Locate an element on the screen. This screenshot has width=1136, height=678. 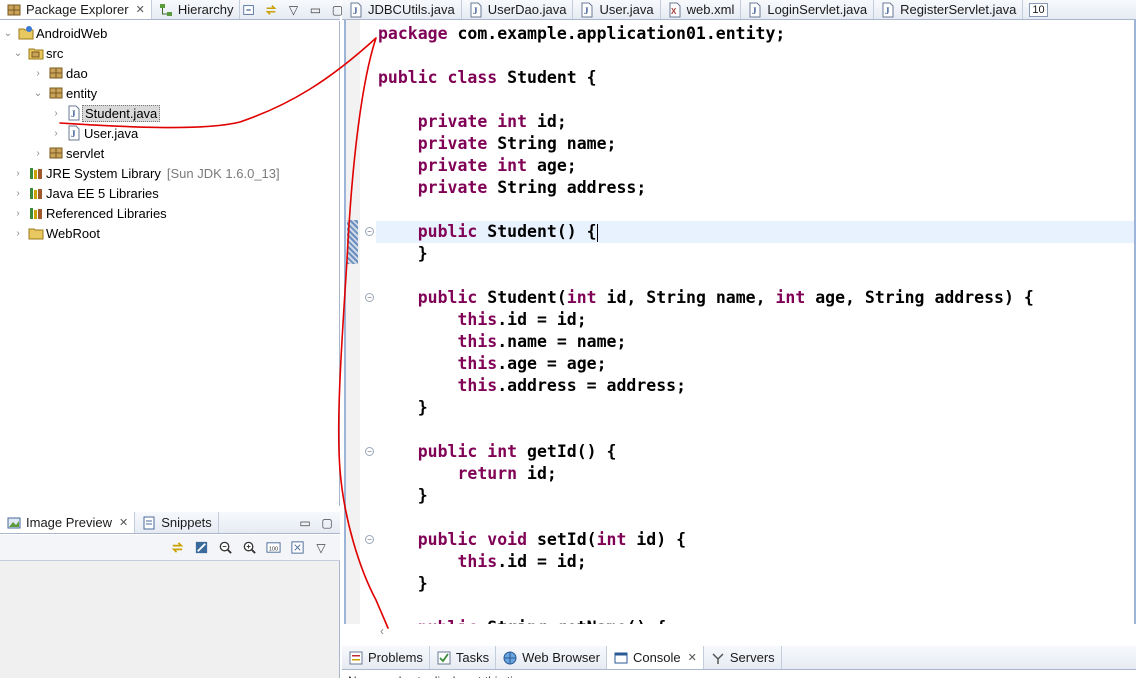
code-line: public Student() { is located at coordinates (755, 232).